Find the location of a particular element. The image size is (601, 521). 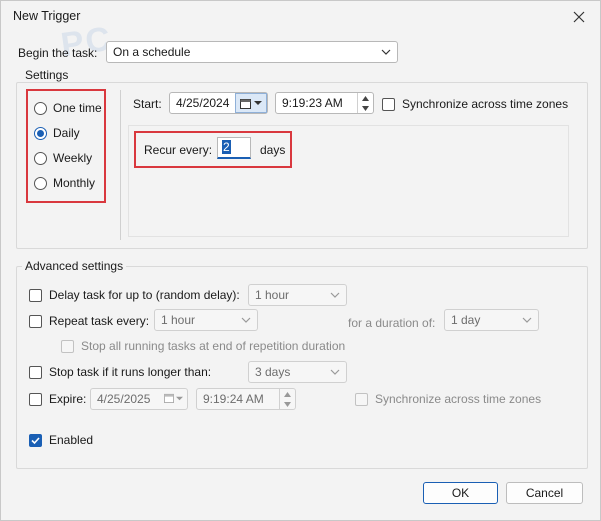

expire-time-value: 9:19:24 AM is located at coordinates (233, 399).